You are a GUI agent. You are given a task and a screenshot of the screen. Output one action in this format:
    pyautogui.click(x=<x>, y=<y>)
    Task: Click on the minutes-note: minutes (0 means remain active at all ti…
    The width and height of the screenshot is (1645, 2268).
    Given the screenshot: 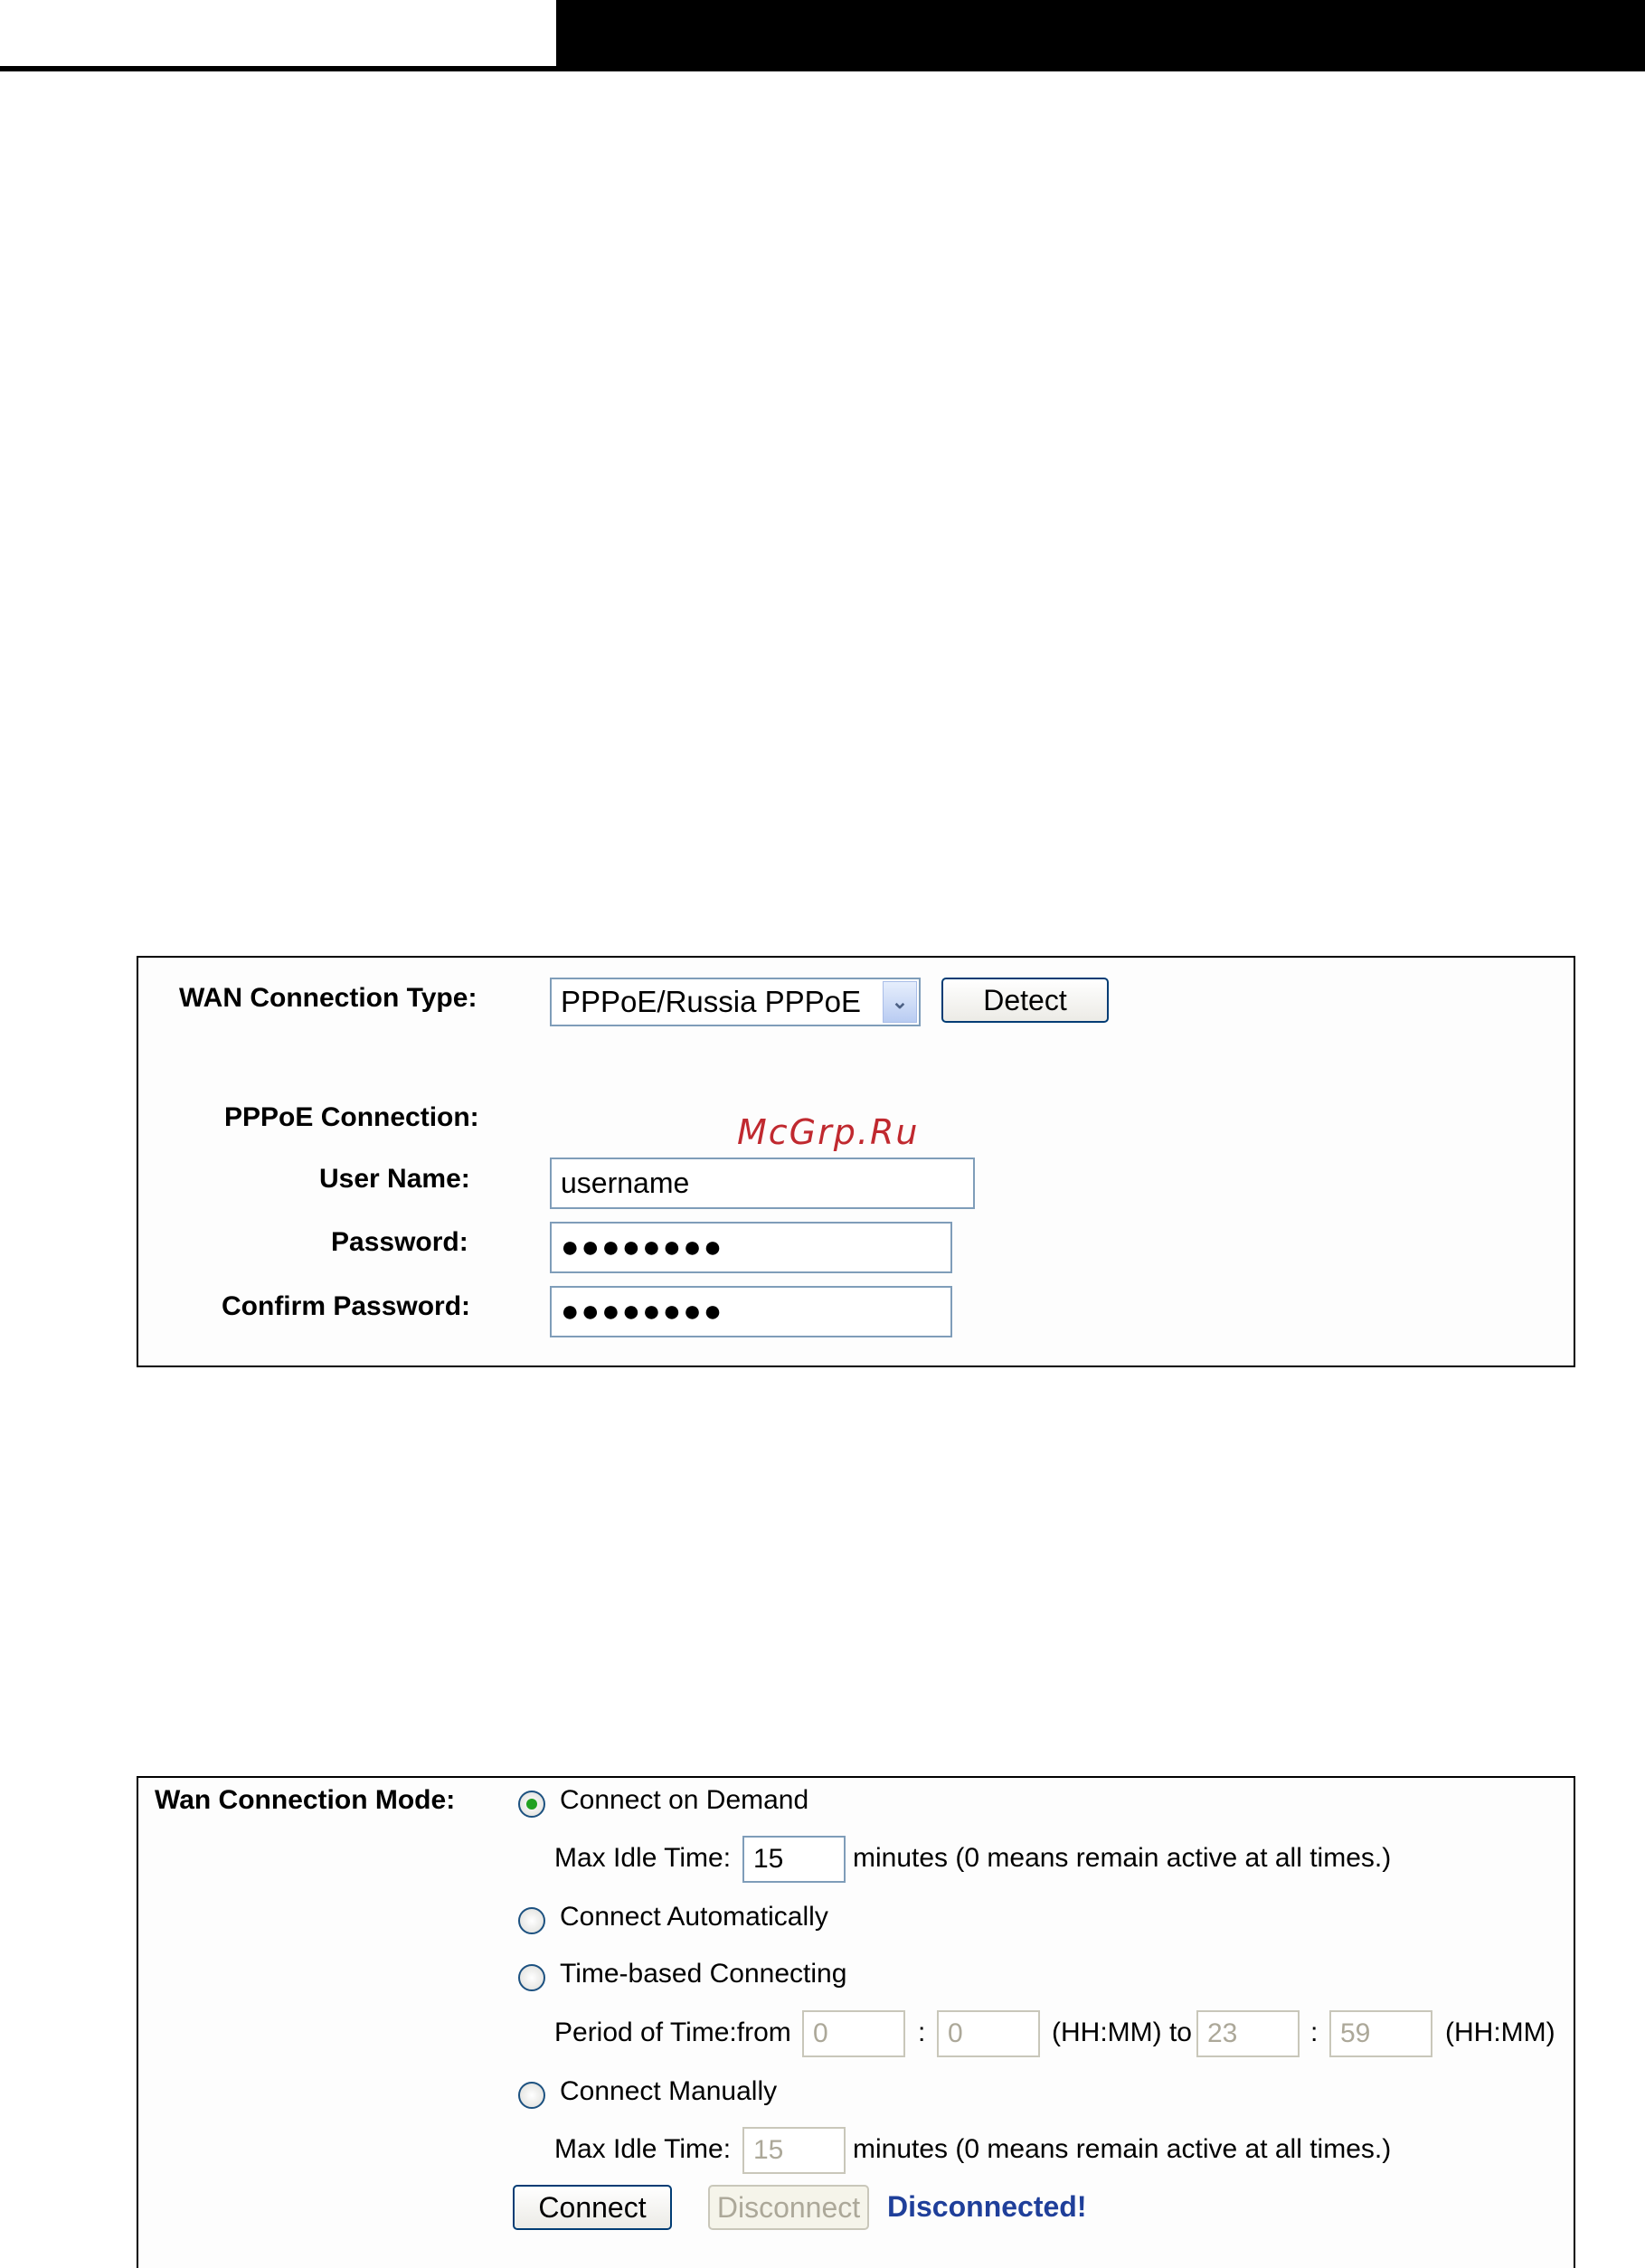 What is the action you would take?
    pyautogui.click(x=1122, y=1858)
    